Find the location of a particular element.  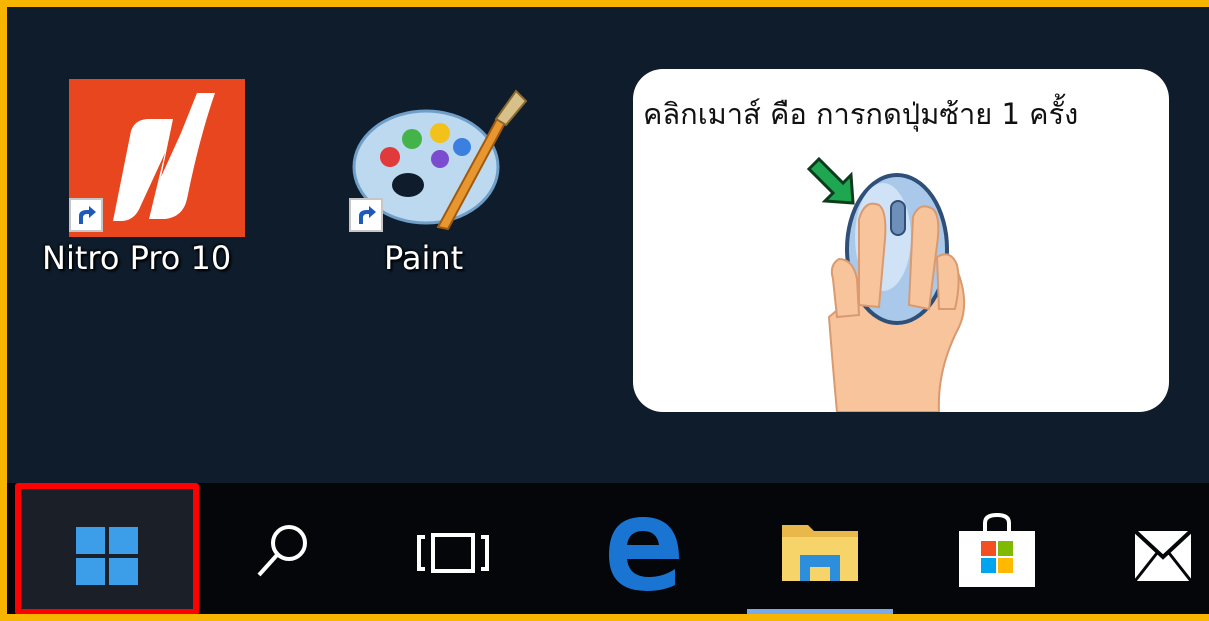

file-explorer-button is located at coordinates (820, 548).